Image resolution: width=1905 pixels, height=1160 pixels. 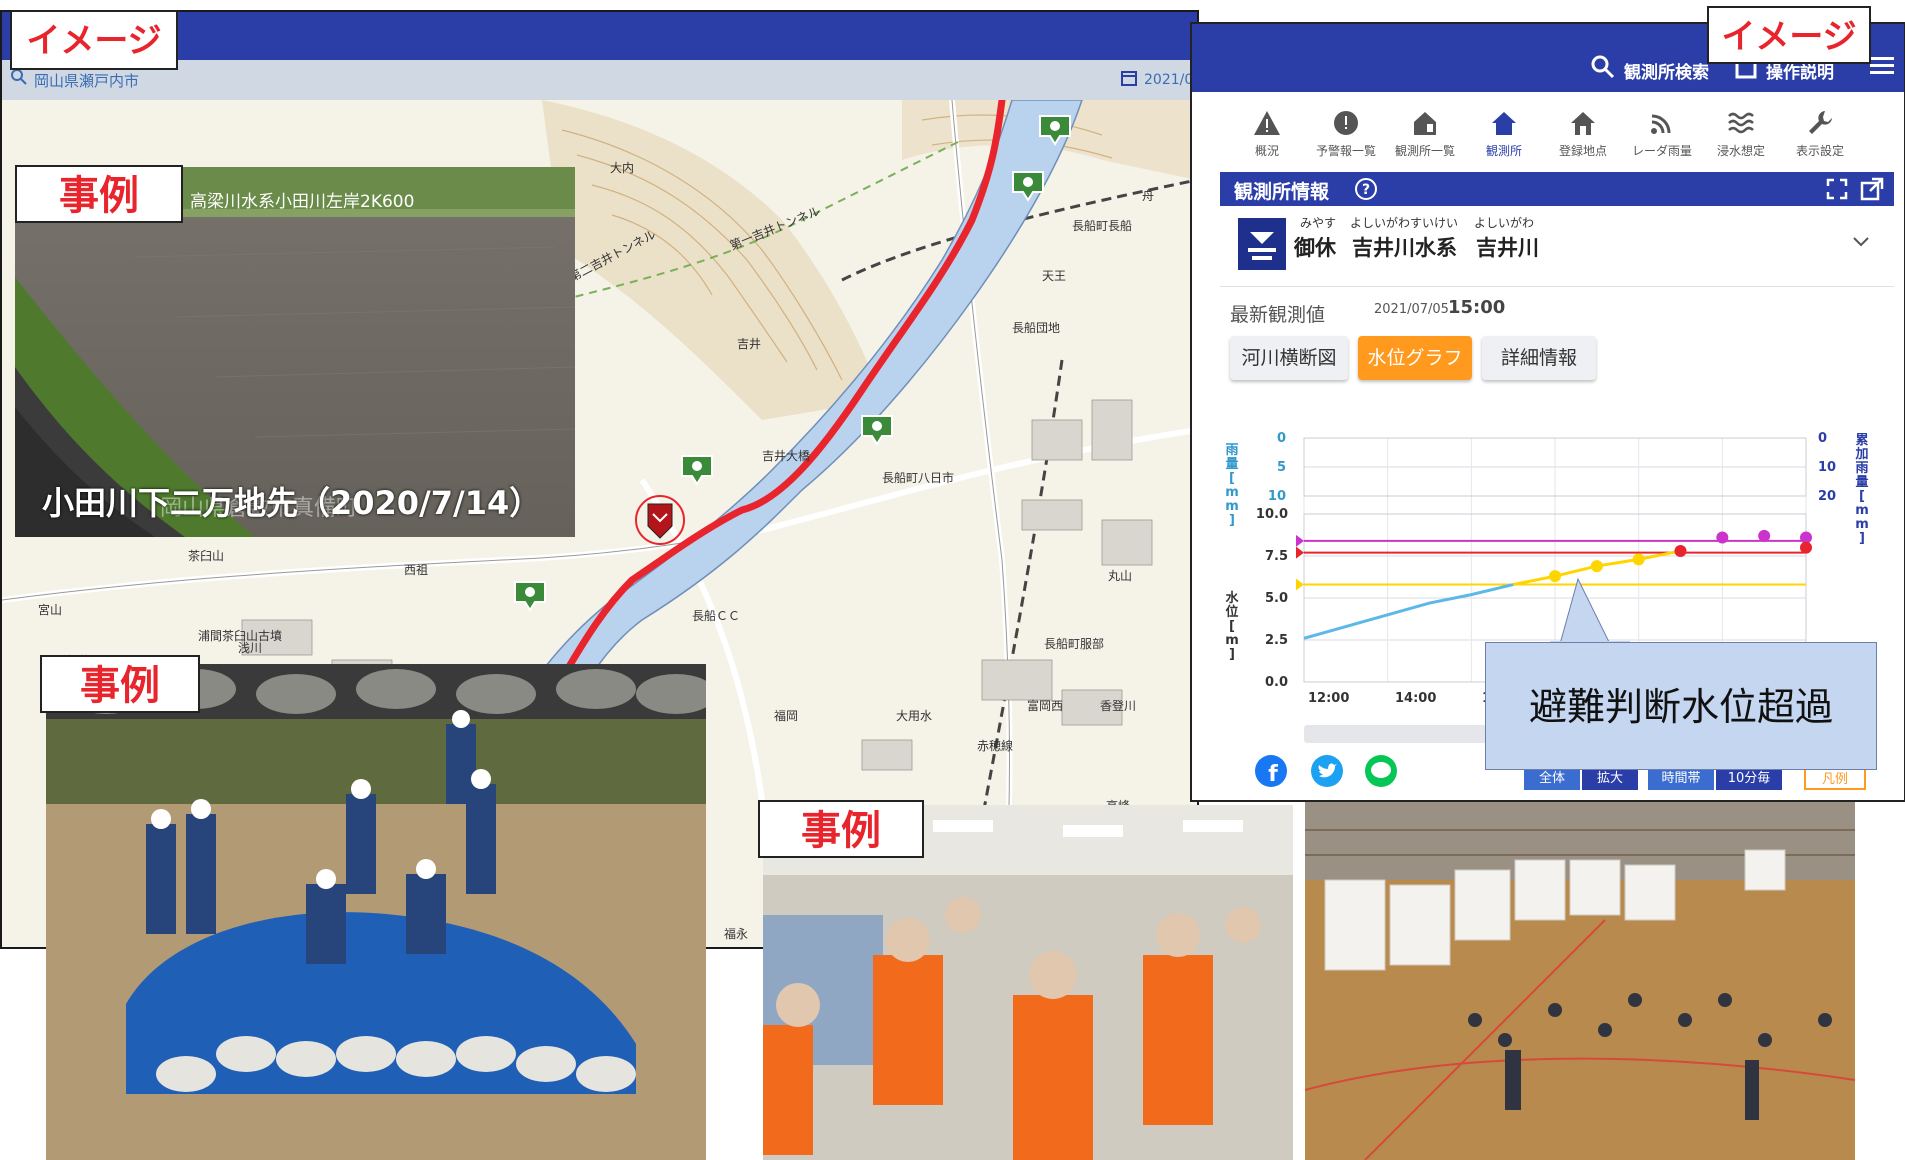 What do you see at coordinates (1408, 611) in the screenshot?
I see `series-line` at bounding box center [1408, 611].